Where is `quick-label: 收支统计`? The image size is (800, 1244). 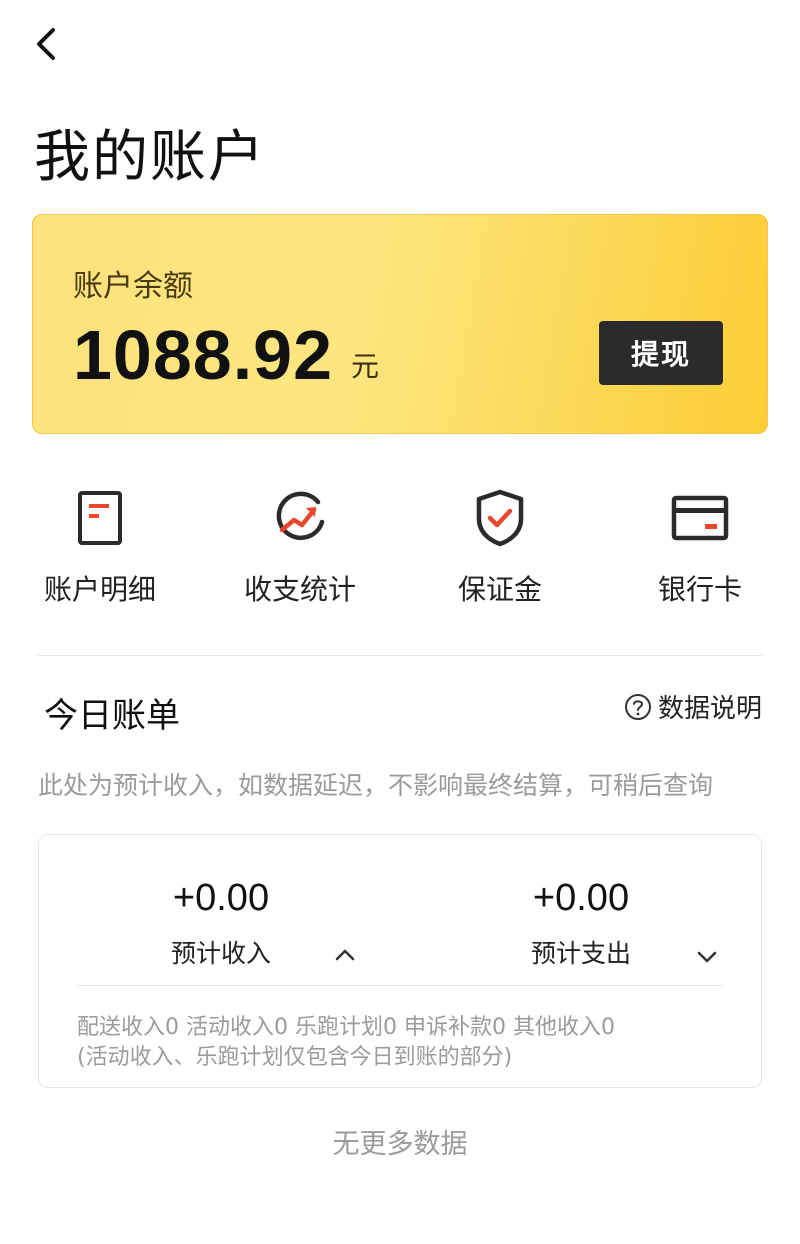 quick-label: 收支统计 is located at coordinates (299, 589).